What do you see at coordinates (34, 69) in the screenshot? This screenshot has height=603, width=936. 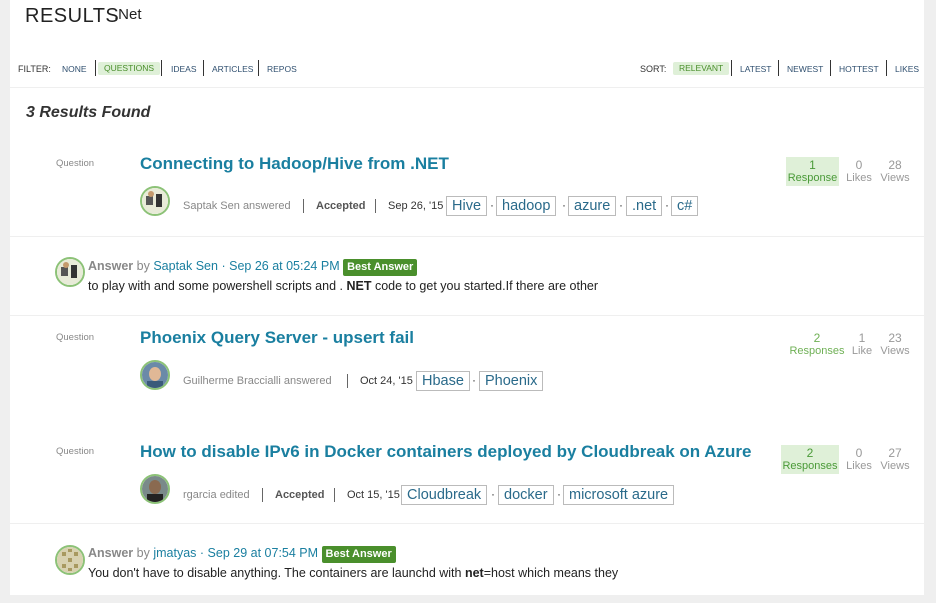 I see `filter-label: FILTER:` at bounding box center [34, 69].